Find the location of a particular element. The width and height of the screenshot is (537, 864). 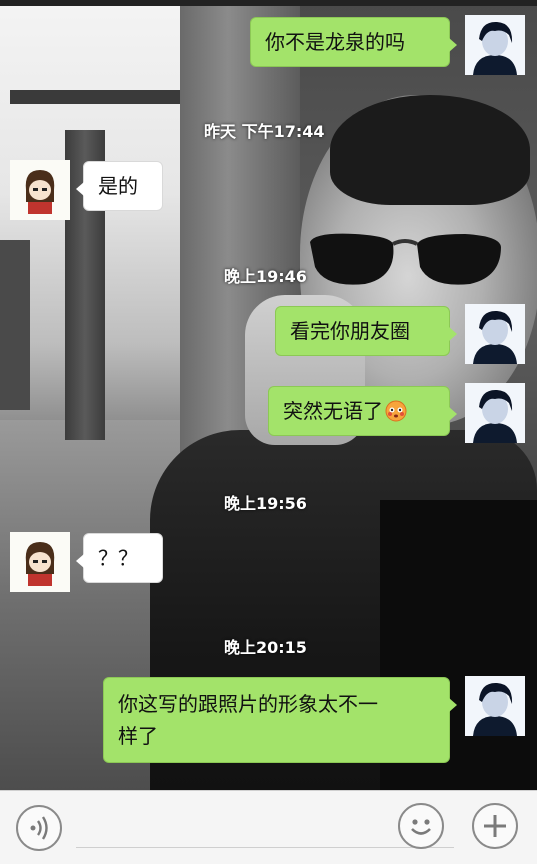

message-text: 突然无语了 is located at coordinates (333, 411).